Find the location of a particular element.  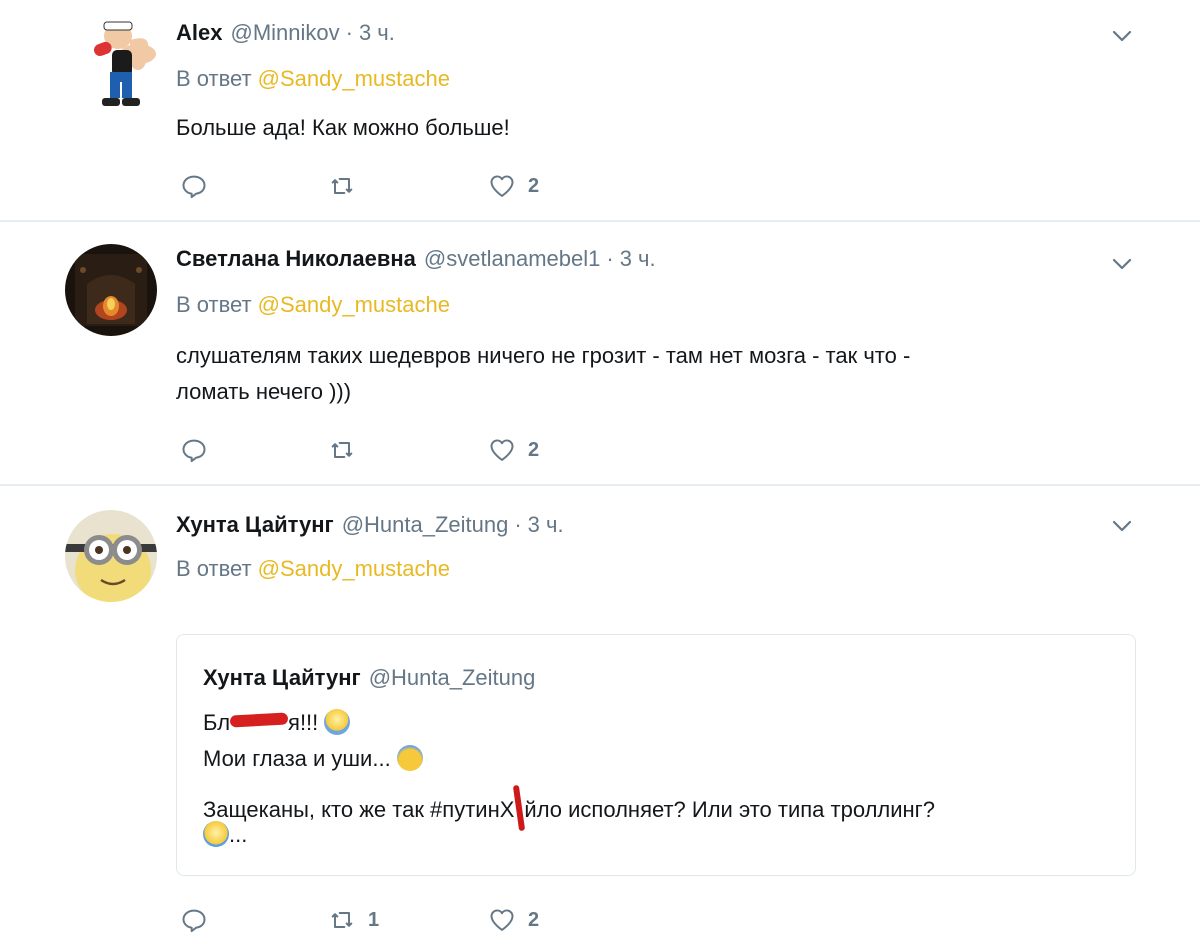

author-handle: @Minnikov is located at coordinates (284, 33).